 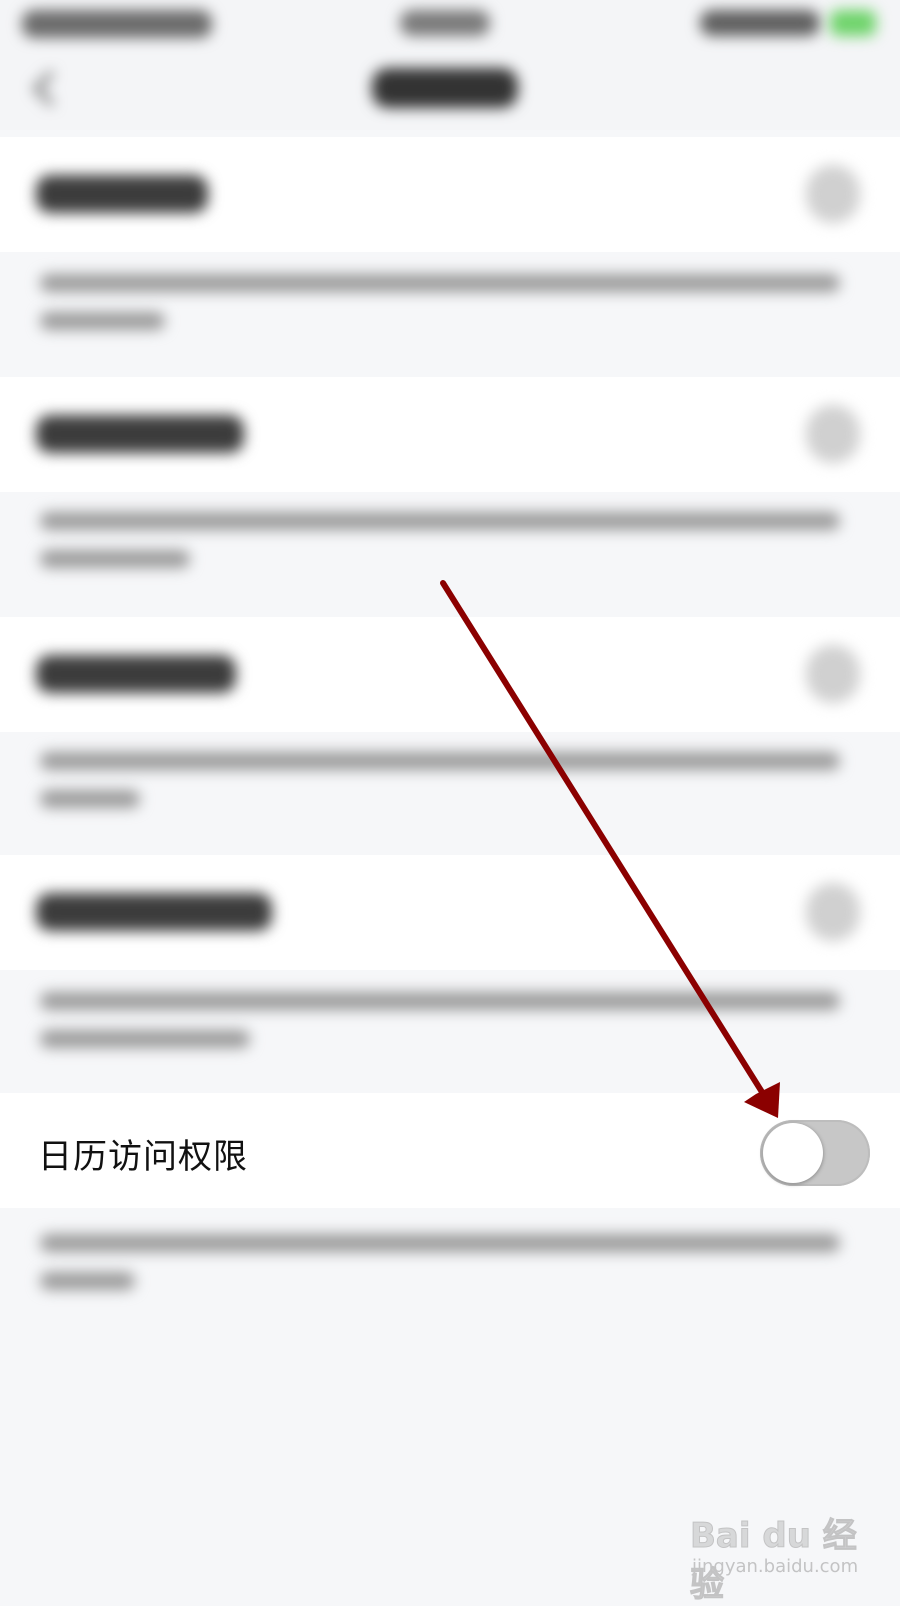 I want to click on back-arrow-icon, so click(x=44, y=90).